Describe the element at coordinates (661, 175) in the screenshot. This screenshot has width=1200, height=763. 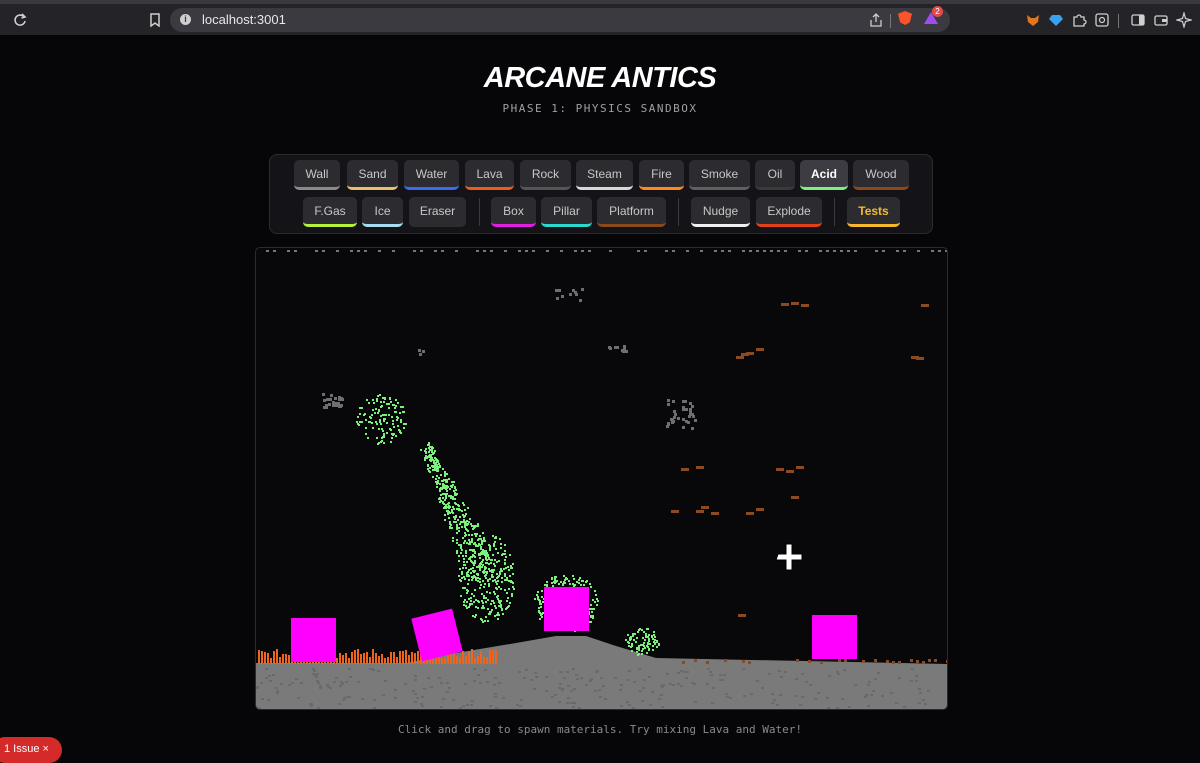
I see `tool-fire-button: Fire` at that location.